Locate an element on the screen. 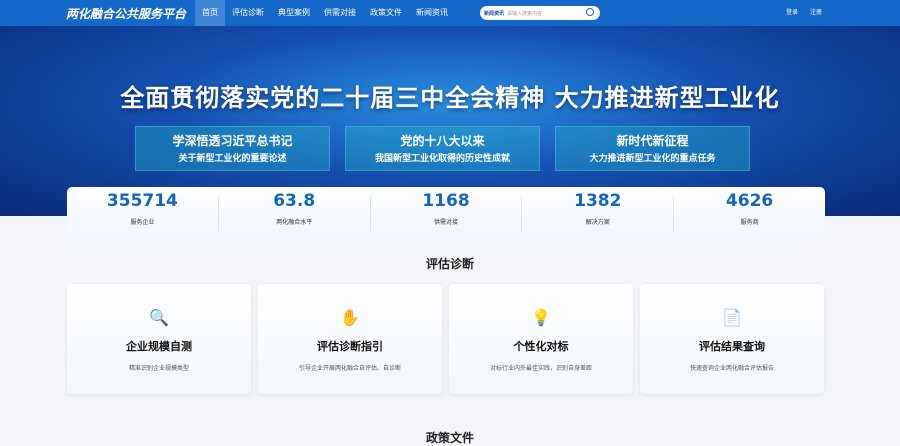  main-menu: 首页 评估诊断 典型案例 供需对接 政策文件 新闻资讯 is located at coordinates (325, 13).